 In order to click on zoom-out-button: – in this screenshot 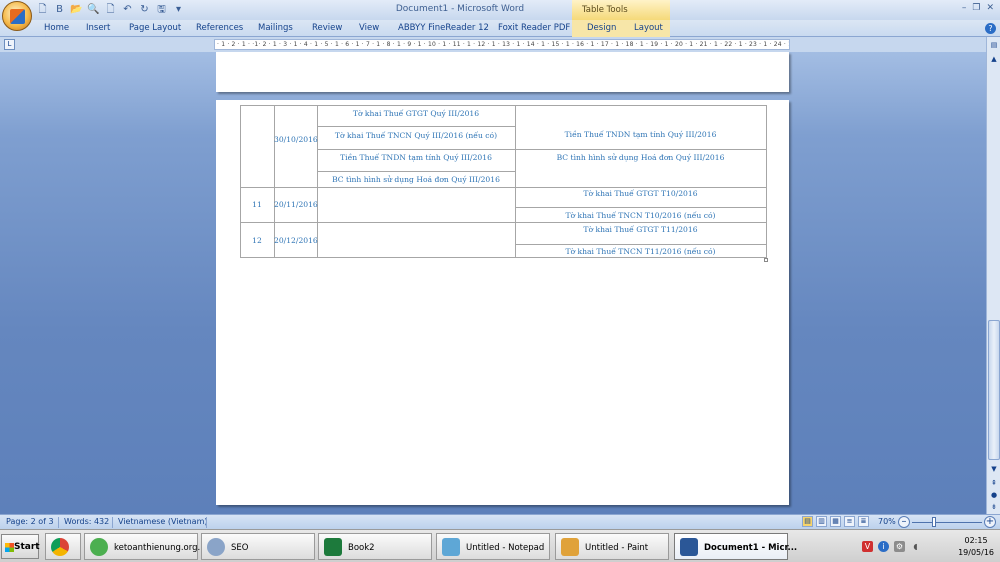, I will do `click(904, 522)`.